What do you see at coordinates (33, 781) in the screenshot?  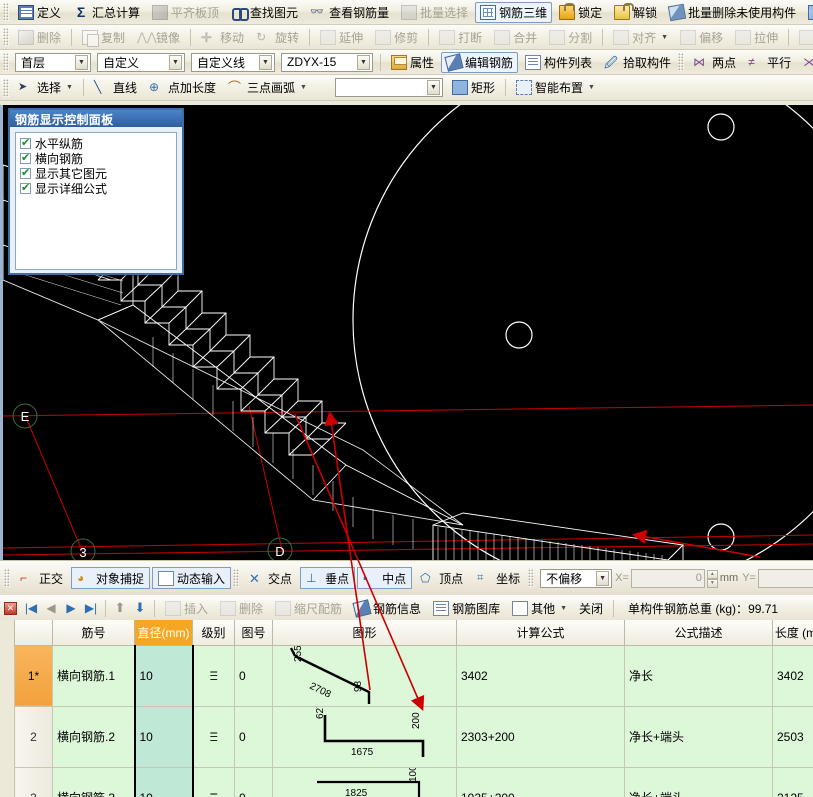 I see `cell-rownum: 3` at bounding box center [33, 781].